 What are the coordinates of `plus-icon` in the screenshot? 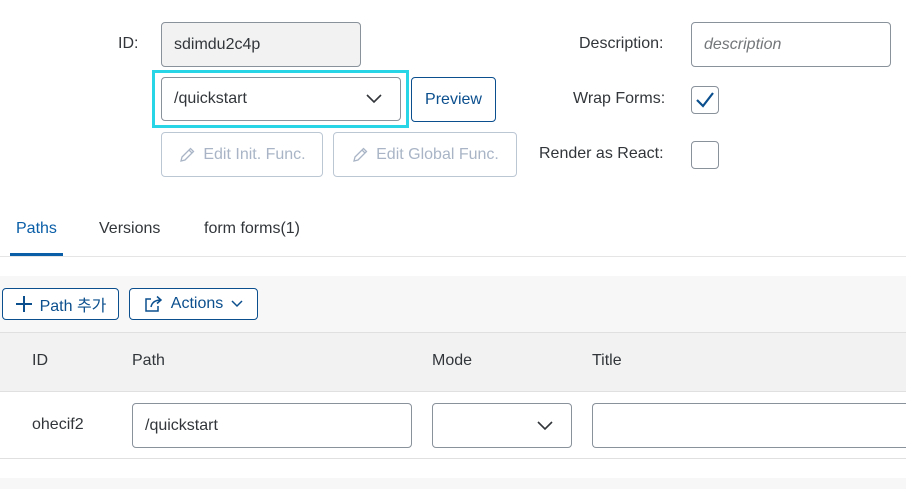 It's located at (24, 304).